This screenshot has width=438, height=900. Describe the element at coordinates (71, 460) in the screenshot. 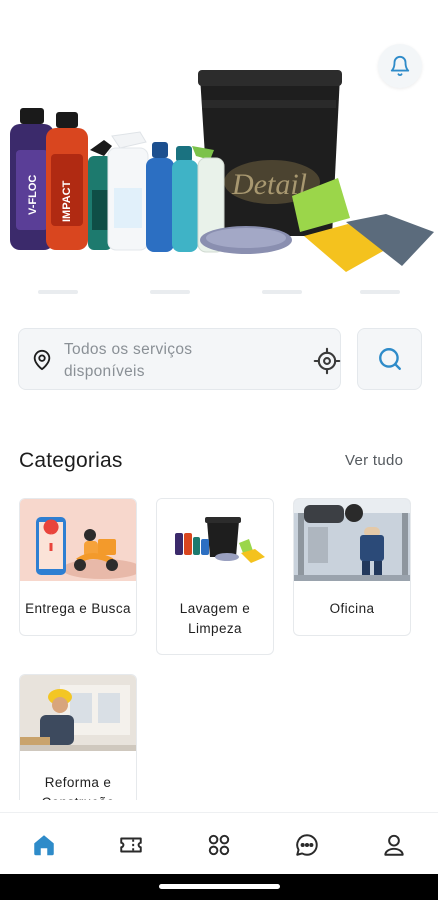

I see `categories-title: Categorias` at that location.